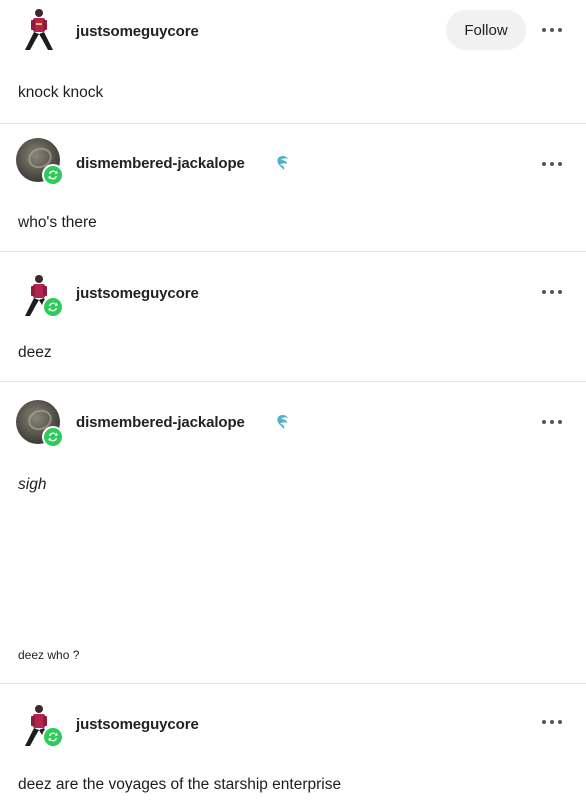 The image size is (586, 804). Describe the element at coordinates (293, 30) in the screenshot. I see `post-header: justsomeguycore Follow` at that location.